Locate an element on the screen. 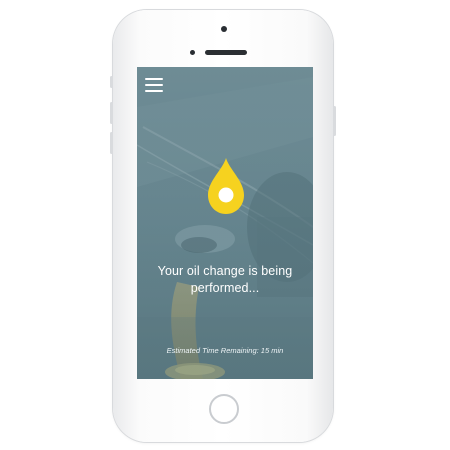 The image size is (450, 450). oil-drop-icon is located at coordinates (226, 186).